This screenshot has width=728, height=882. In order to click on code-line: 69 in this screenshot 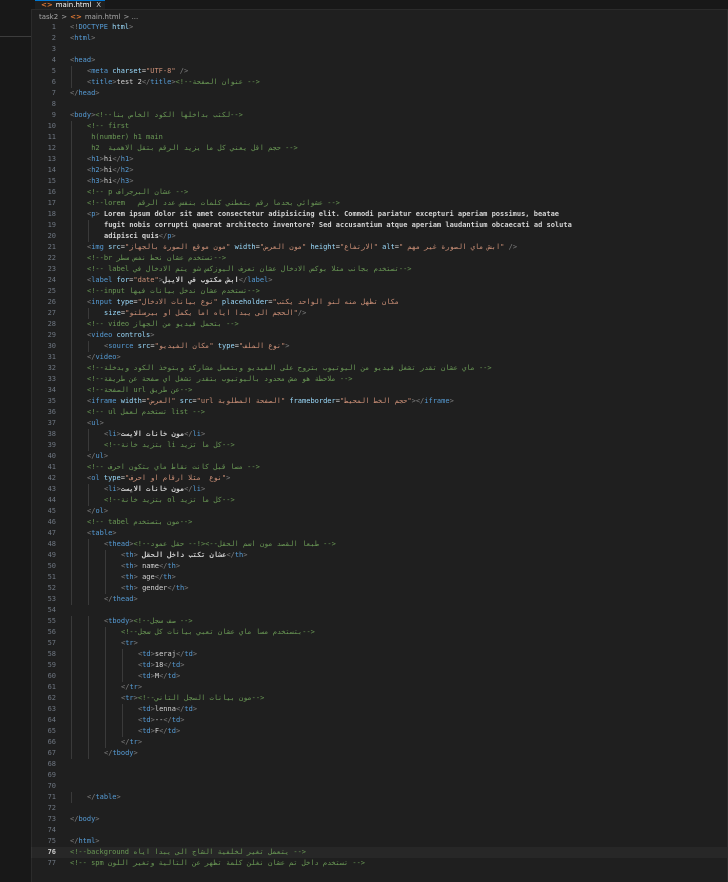, I will do `click(379, 775)`.